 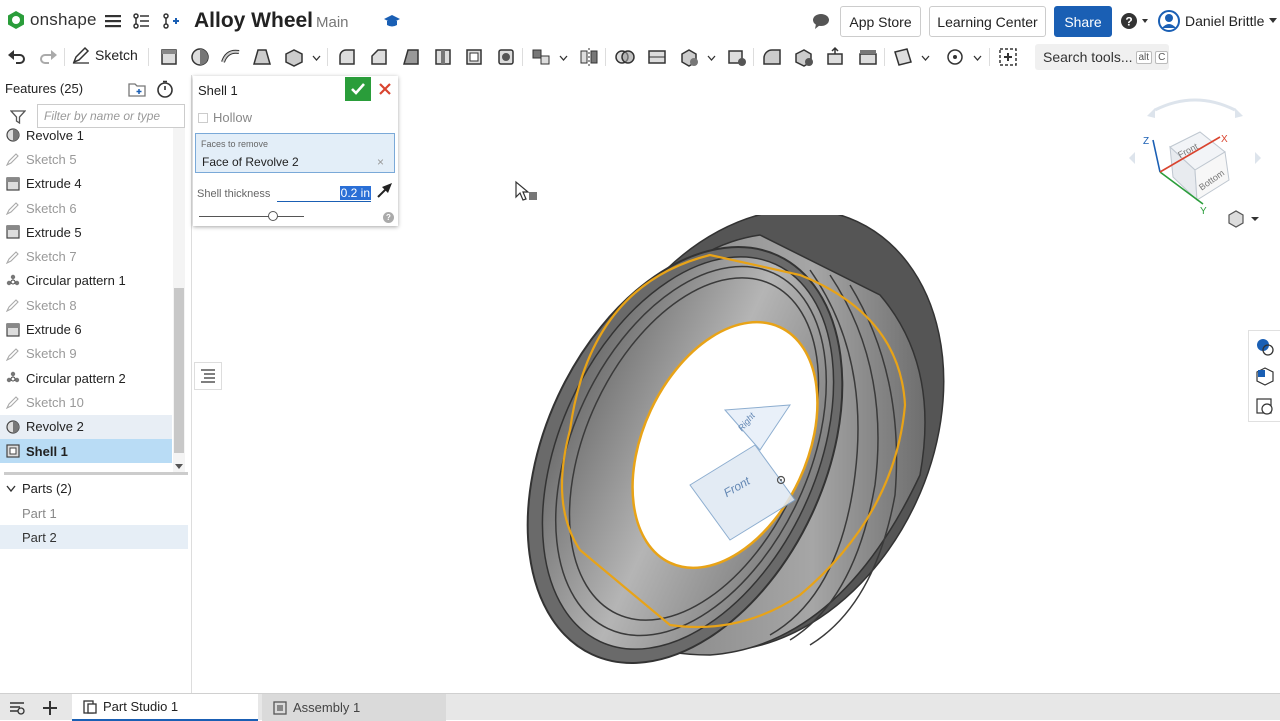 What do you see at coordinates (141, 21) in the screenshot?
I see `version-graph-icon` at bounding box center [141, 21].